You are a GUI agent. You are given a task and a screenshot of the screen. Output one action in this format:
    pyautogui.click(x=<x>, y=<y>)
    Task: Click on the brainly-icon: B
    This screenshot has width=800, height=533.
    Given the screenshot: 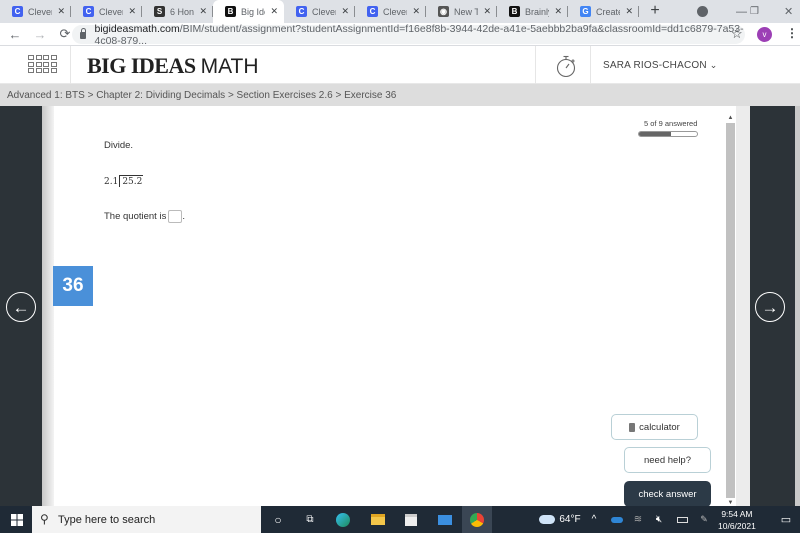 What is the action you would take?
    pyautogui.click(x=514, y=11)
    